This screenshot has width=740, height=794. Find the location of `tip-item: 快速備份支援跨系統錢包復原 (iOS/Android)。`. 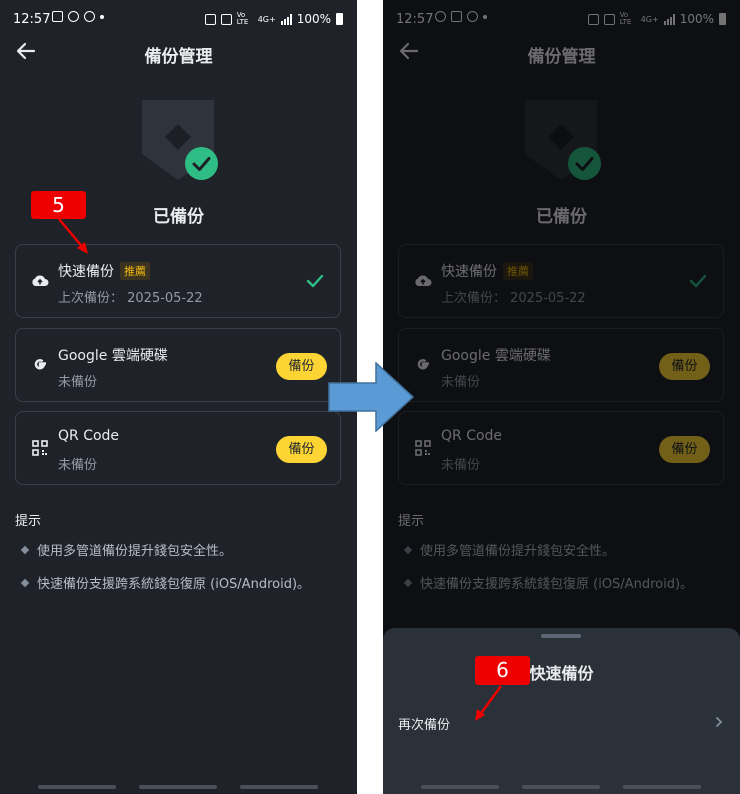

tip-item: 快速備份支援跨系統錢包復原 (iOS/Android)。 is located at coordinates (165, 582).